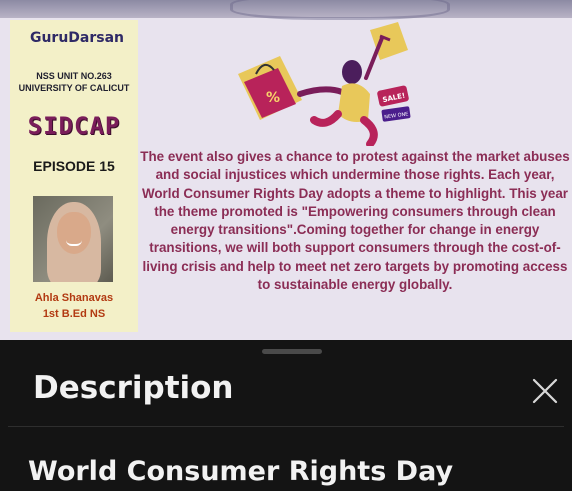  What do you see at coordinates (273, 98) in the screenshot?
I see `bag-symbol: %` at bounding box center [273, 98].